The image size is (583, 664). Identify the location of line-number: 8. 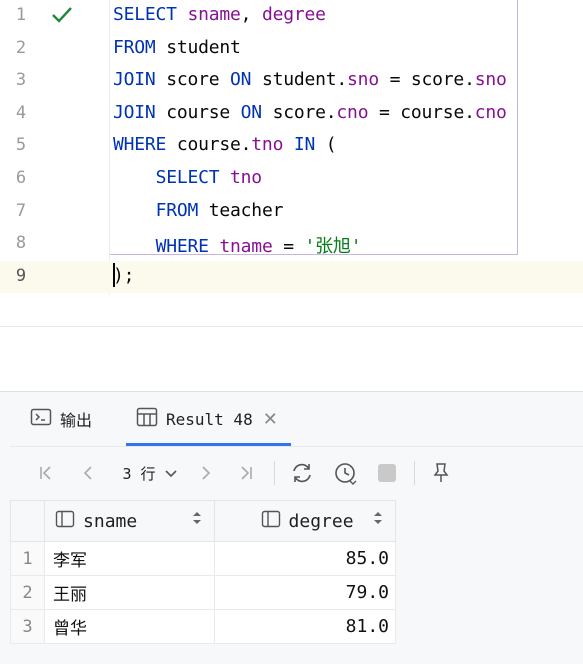
(21, 243).